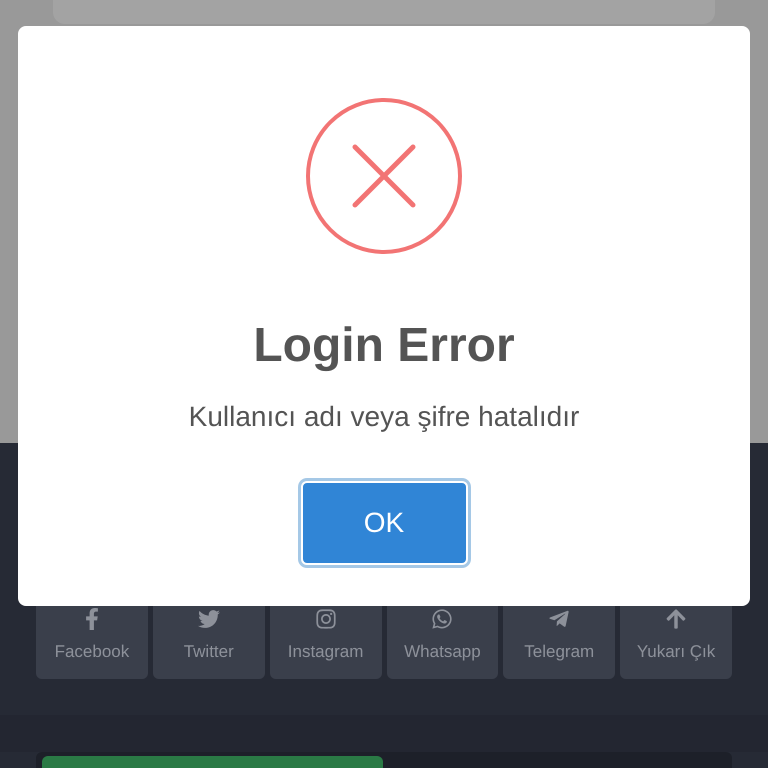 This screenshot has width=768, height=768. I want to click on dialog-title: Login Error, so click(384, 345).